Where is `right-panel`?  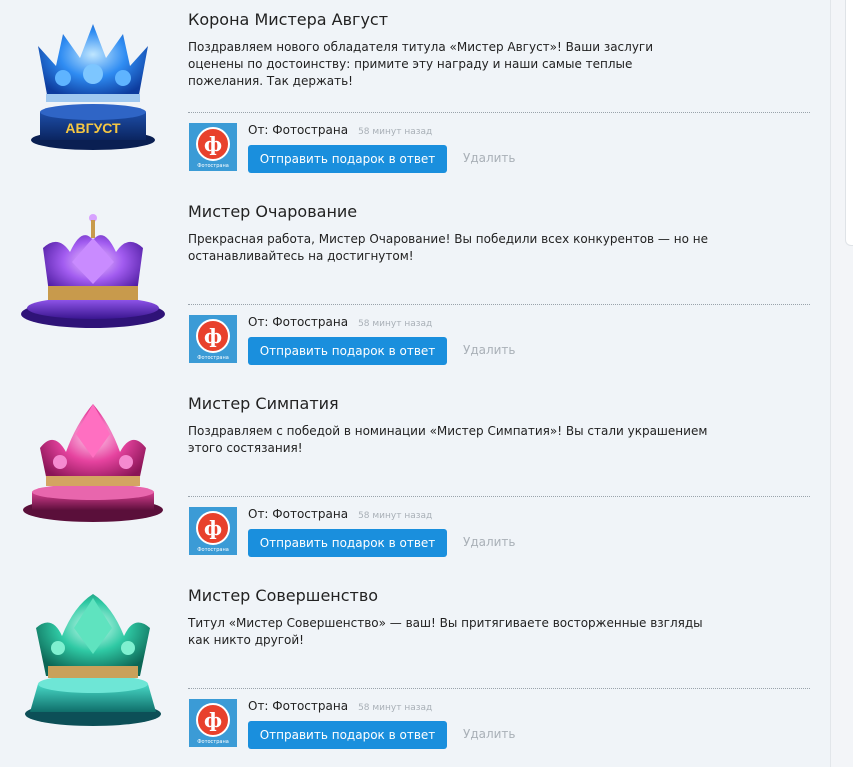 right-panel is located at coordinates (841, 383).